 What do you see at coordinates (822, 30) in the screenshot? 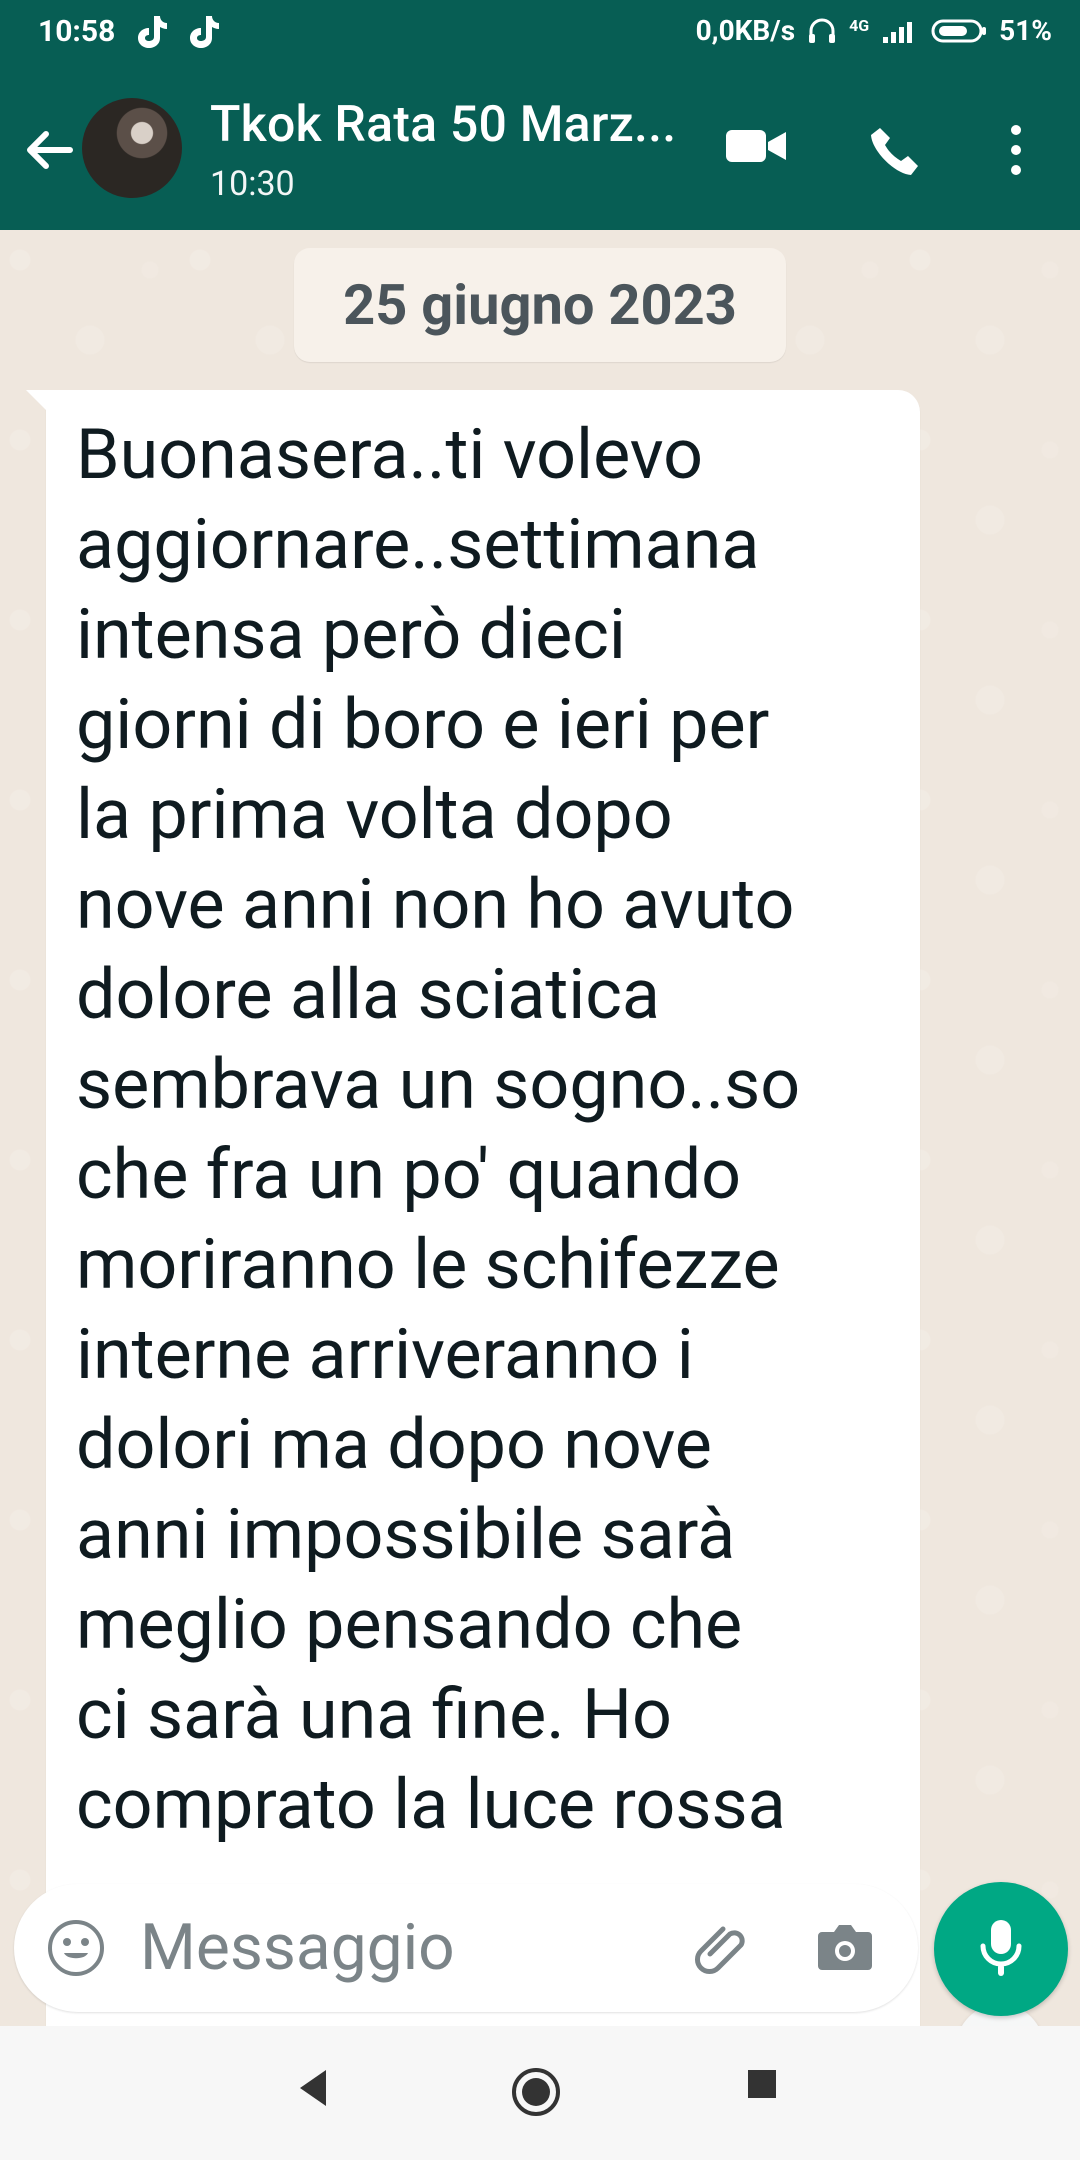
I see `headphones-icon` at bounding box center [822, 30].